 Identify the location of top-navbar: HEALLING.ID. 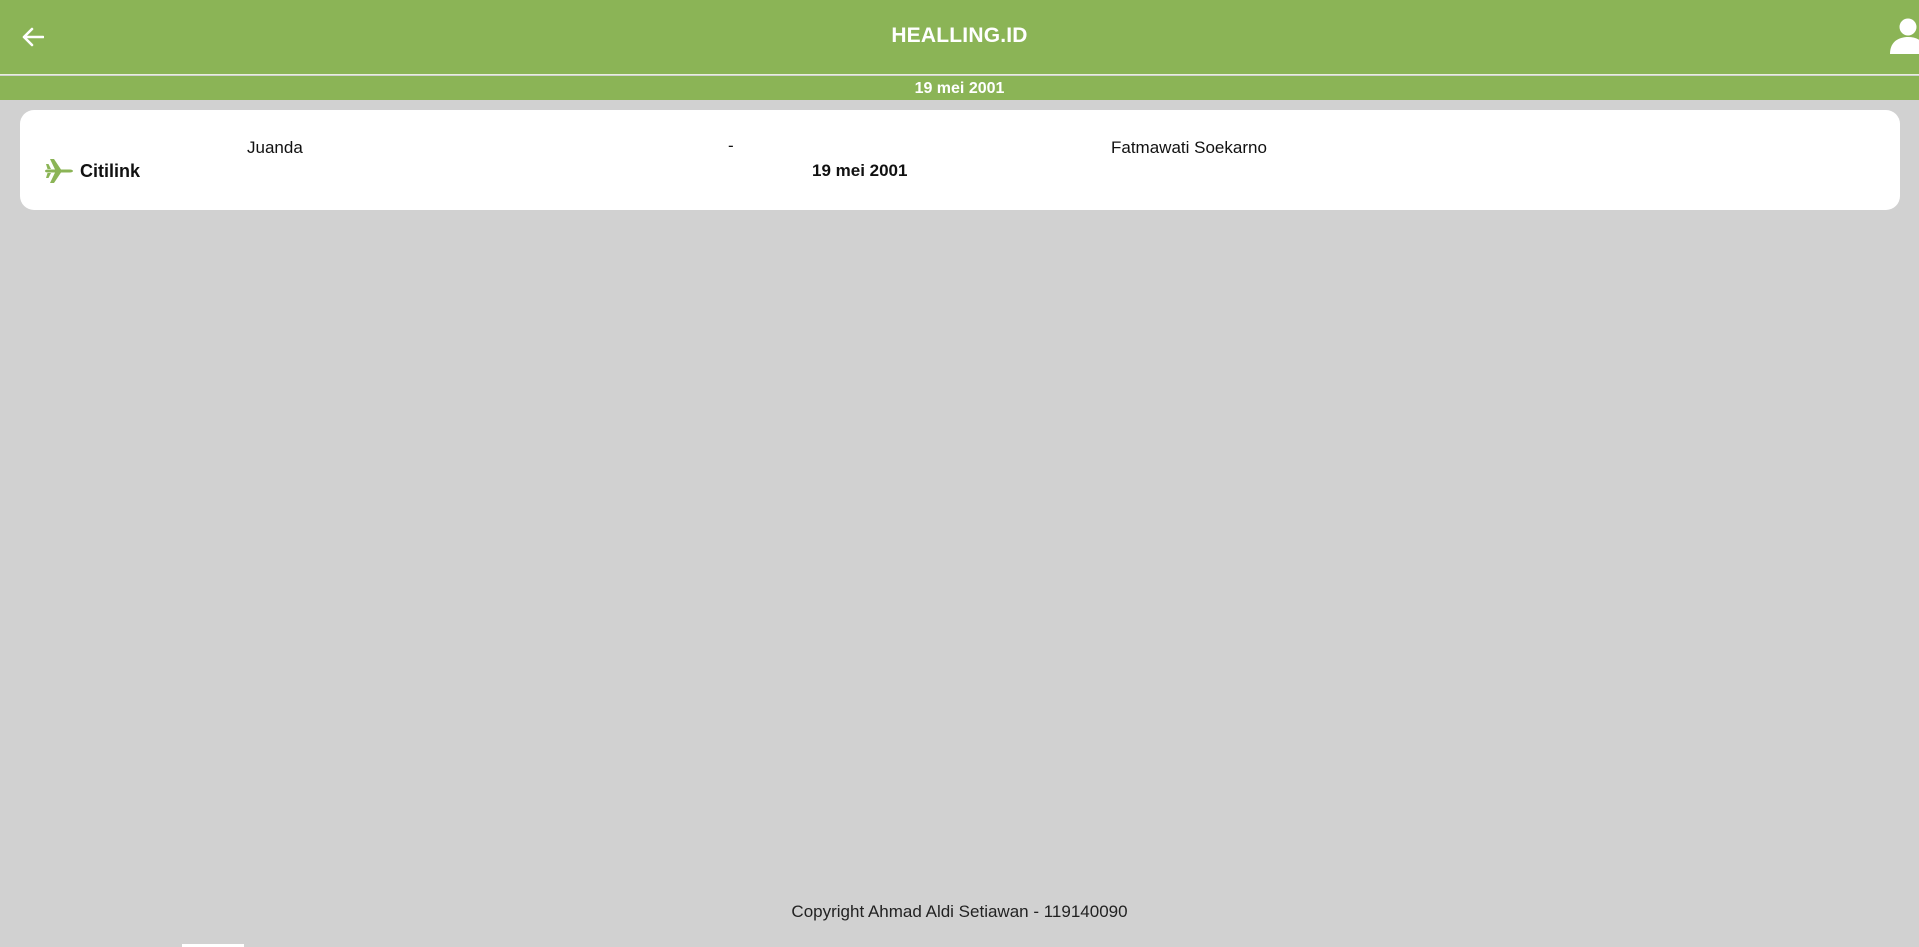
(959, 37).